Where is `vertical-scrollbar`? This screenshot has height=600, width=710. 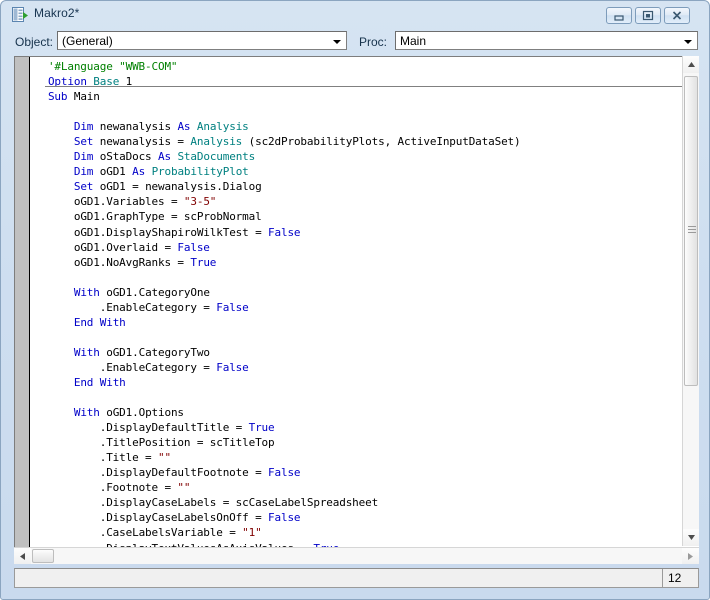 vertical-scrollbar is located at coordinates (690, 301).